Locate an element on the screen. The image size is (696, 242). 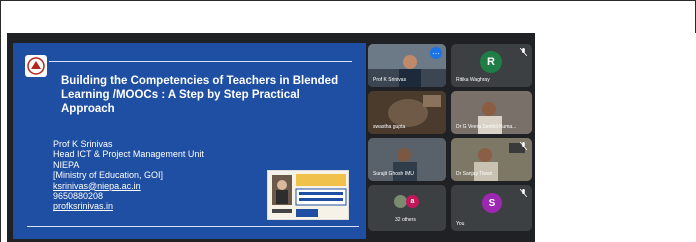
participant-avatar: S is located at coordinates (492, 203).